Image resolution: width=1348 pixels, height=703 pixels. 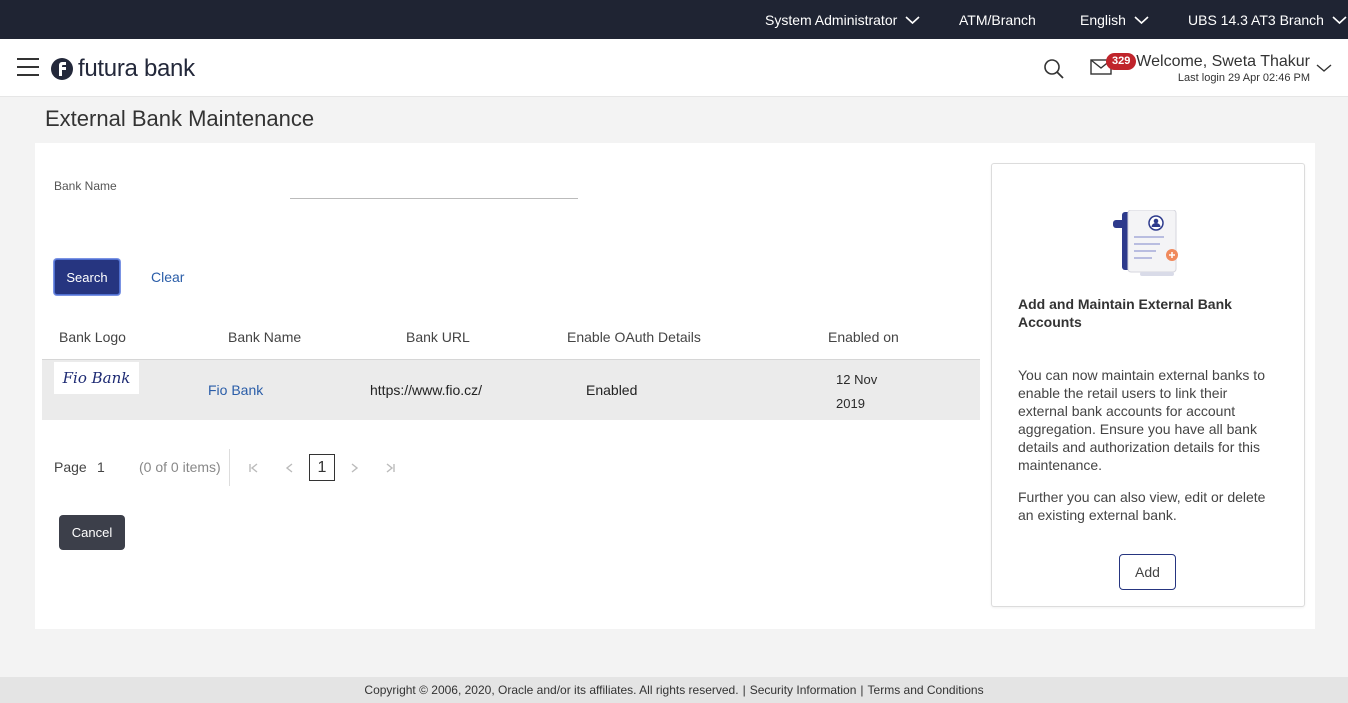 What do you see at coordinates (265, 337) in the screenshot?
I see `column-header-bank-name: Bank Name` at bounding box center [265, 337].